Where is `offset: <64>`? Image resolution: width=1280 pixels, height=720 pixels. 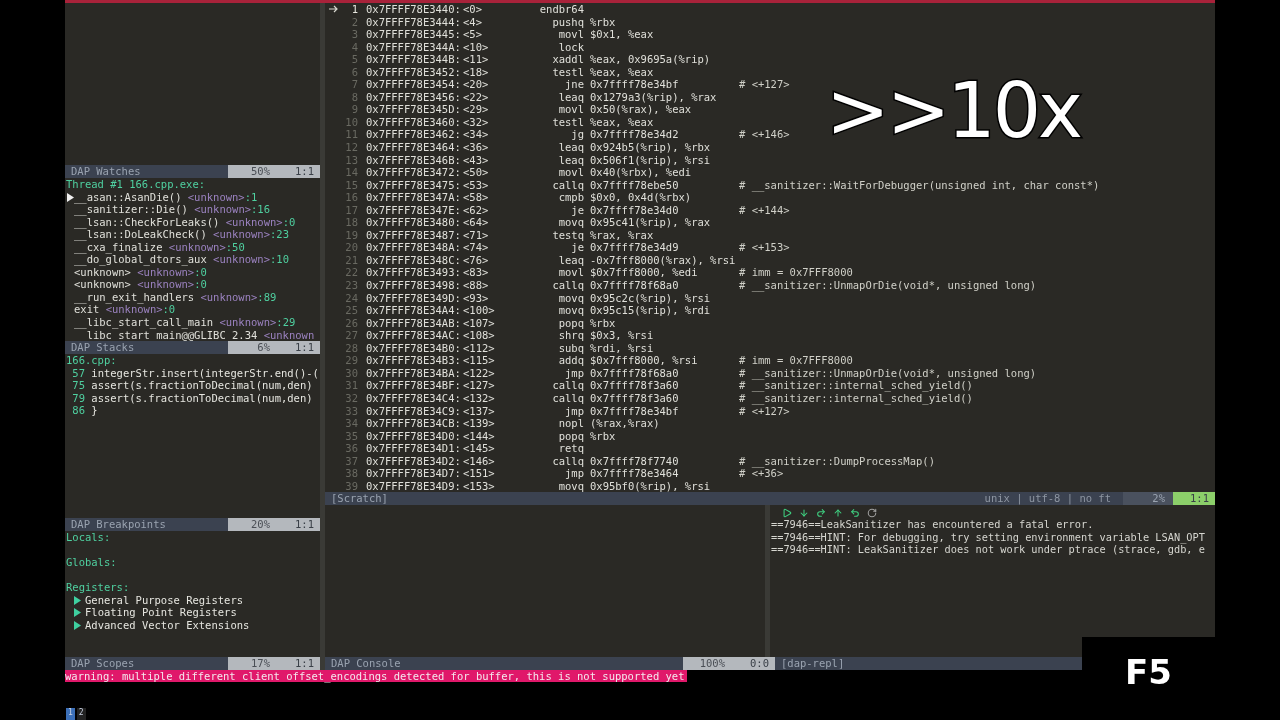
offset: <64> is located at coordinates (476, 222).